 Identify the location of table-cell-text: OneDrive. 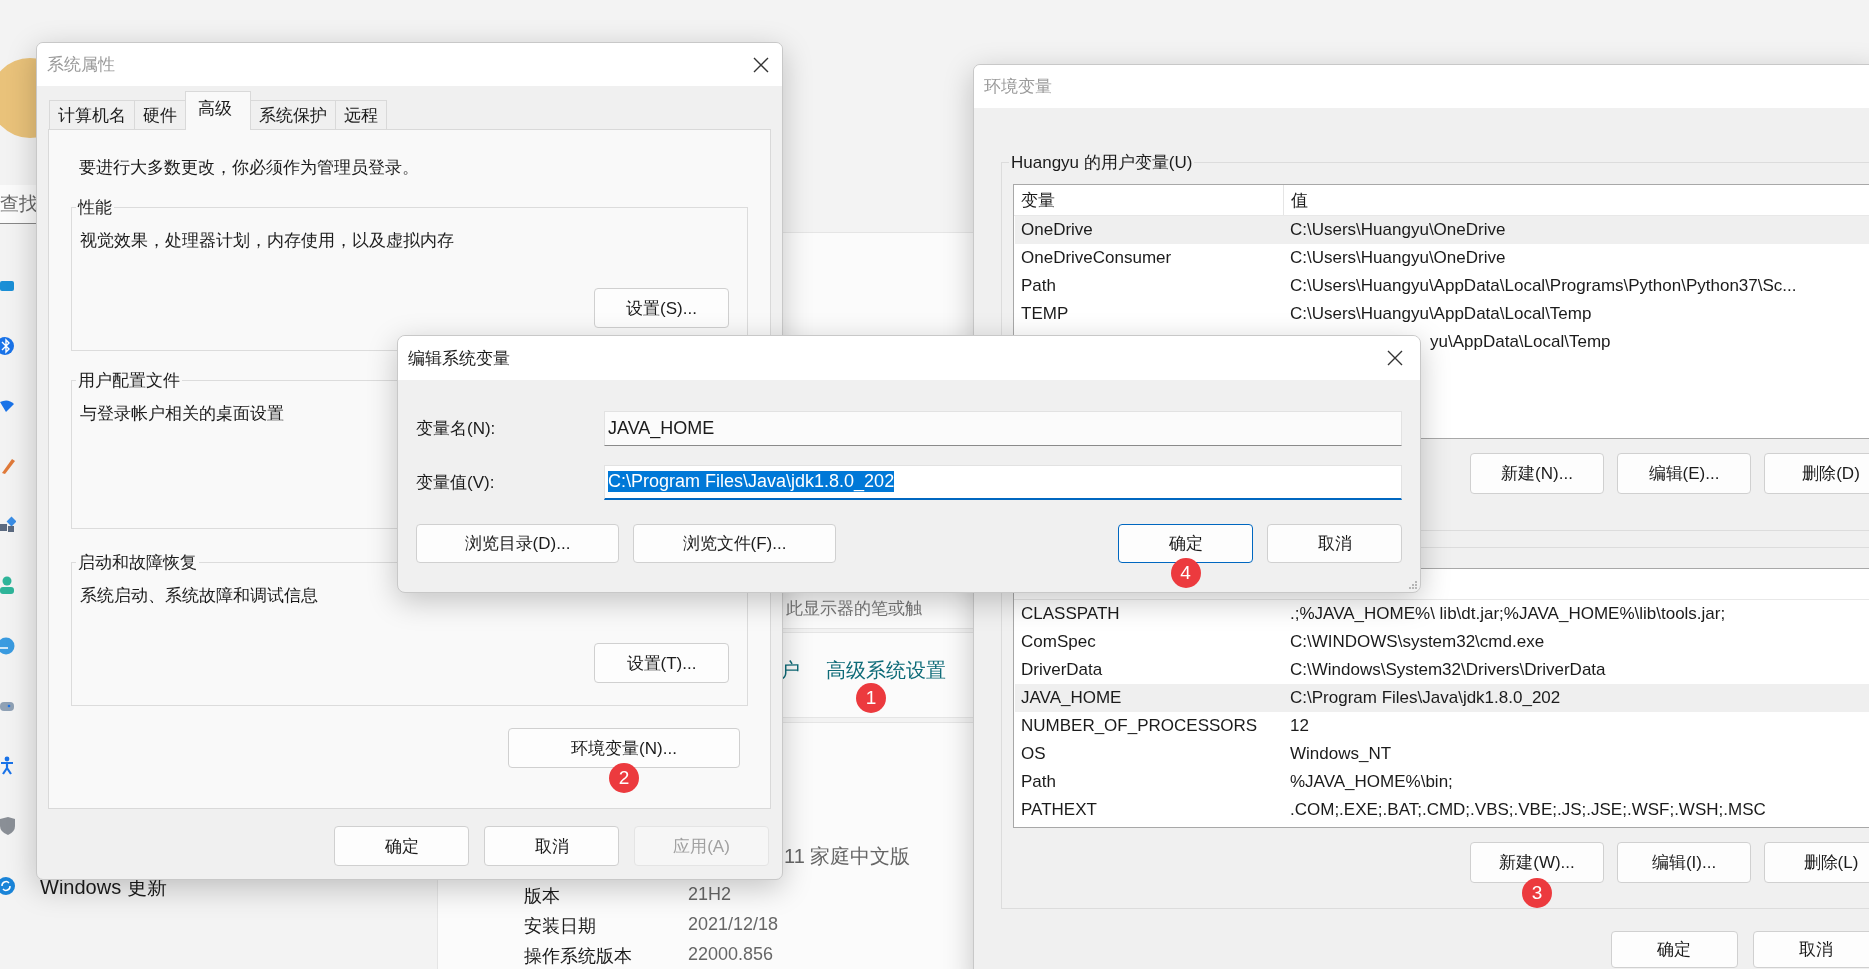
(1057, 230).